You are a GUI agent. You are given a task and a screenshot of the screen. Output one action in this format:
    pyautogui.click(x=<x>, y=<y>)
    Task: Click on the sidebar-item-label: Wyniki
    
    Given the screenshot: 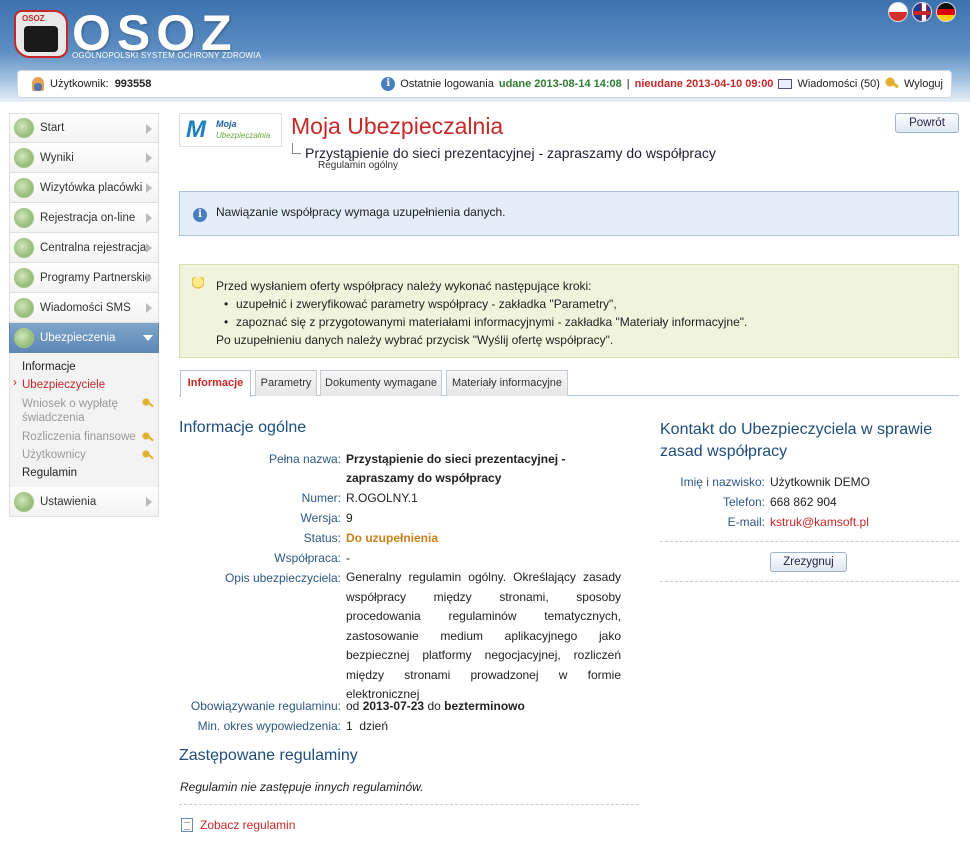 What is the action you would take?
    pyautogui.click(x=57, y=157)
    